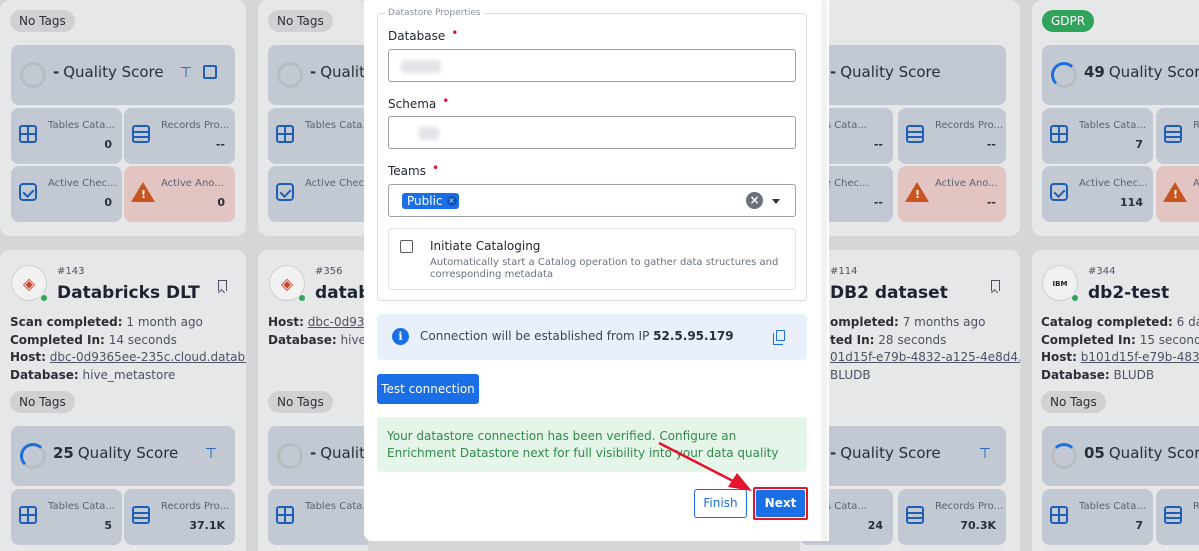 This screenshot has width=1199, height=551. Describe the element at coordinates (93, 340) in the screenshot. I see `meta-line: Completed In: 14 seconds` at that location.